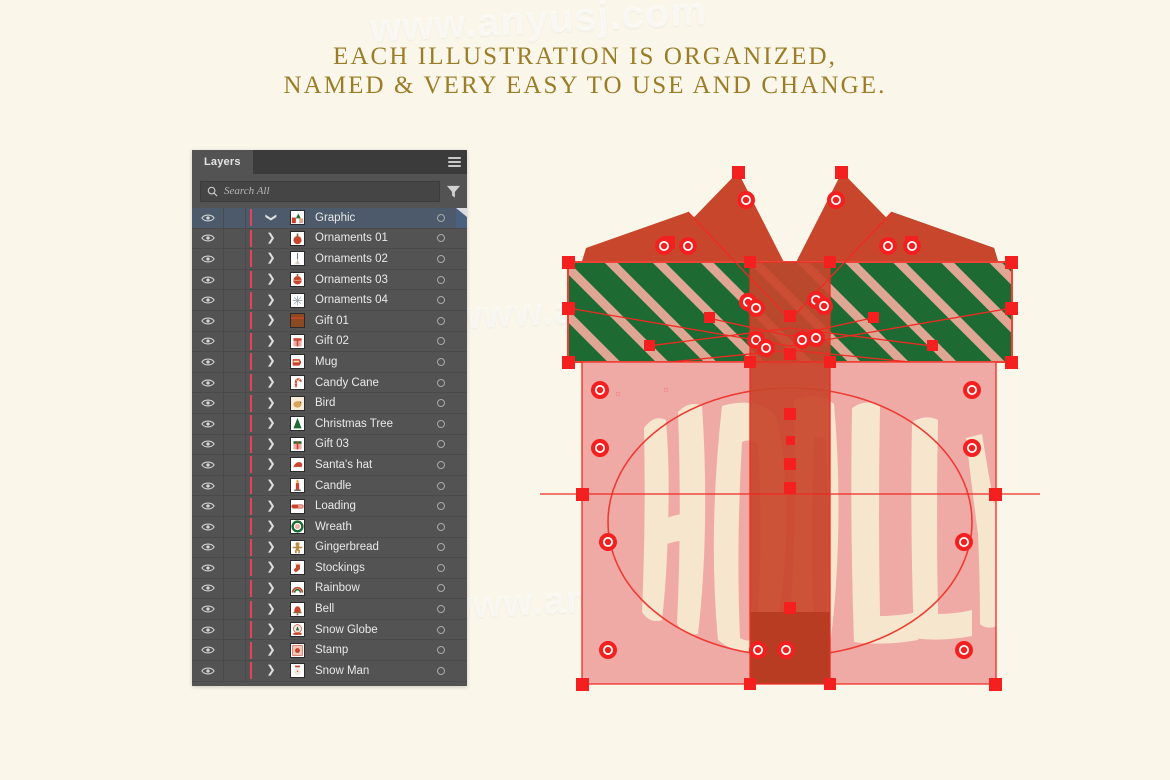  What do you see at coordinates (454, 162) in the screenshot?
I see `hamburger-menu-icon` at bounding box center [454, 162].